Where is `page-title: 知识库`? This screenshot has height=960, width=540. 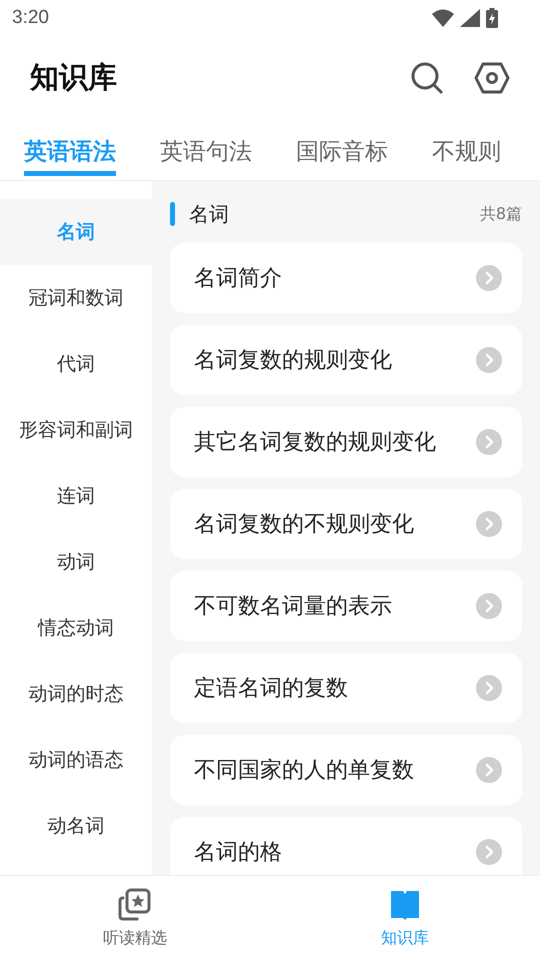
page-title: 知识库 is located at coordinates (73, 77).